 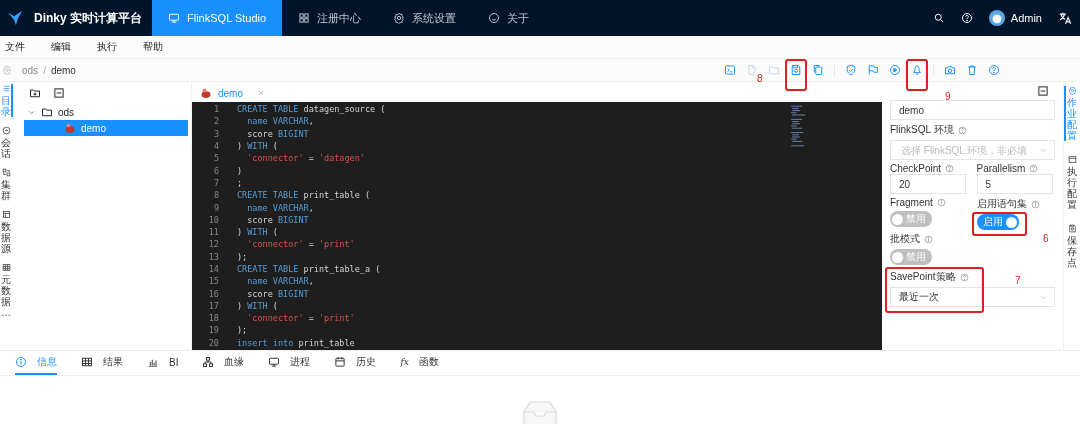 What do you see at coordinates (972, 70) in the screenshot?
I see `trash-icon` at bounding box center [972, 70].